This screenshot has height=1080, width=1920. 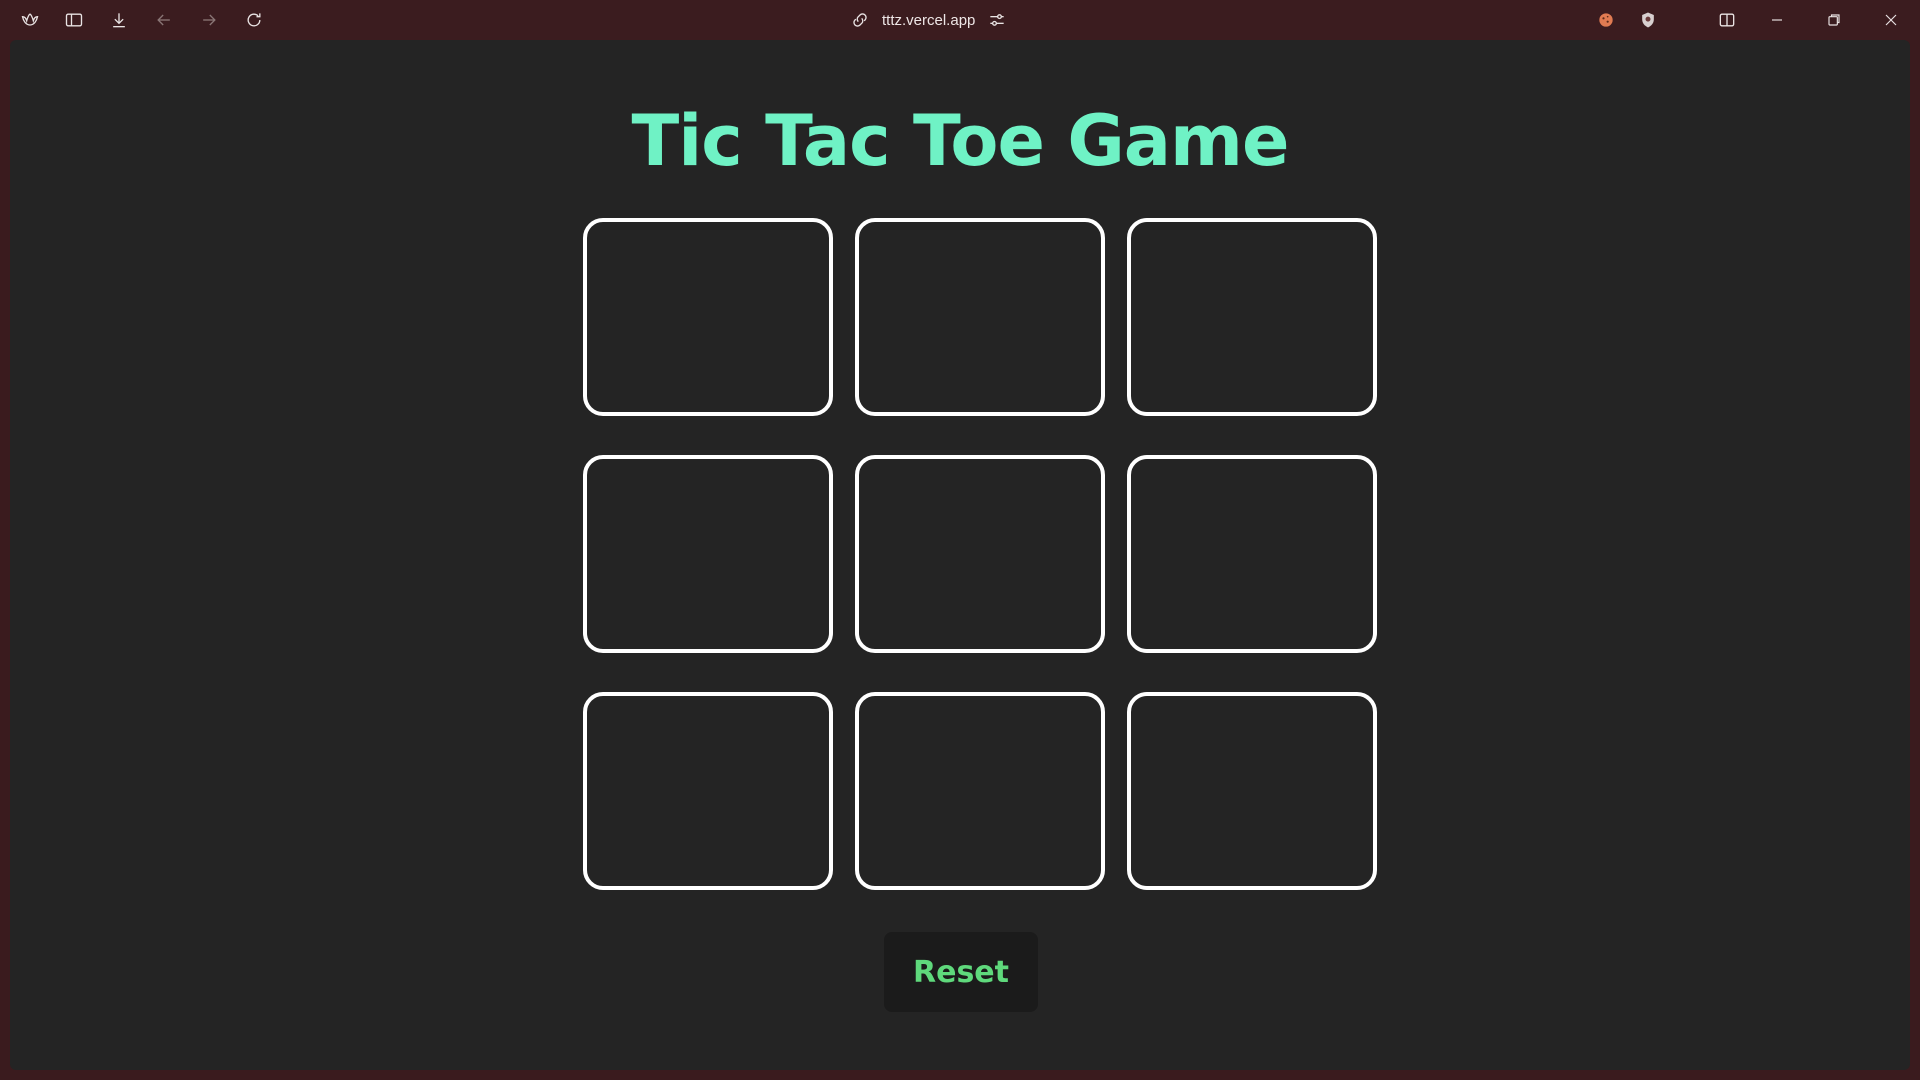 What do you see at coordinates (860, 20) in the screenshot?
I see `link-icon` at bounding box center [860, 20].